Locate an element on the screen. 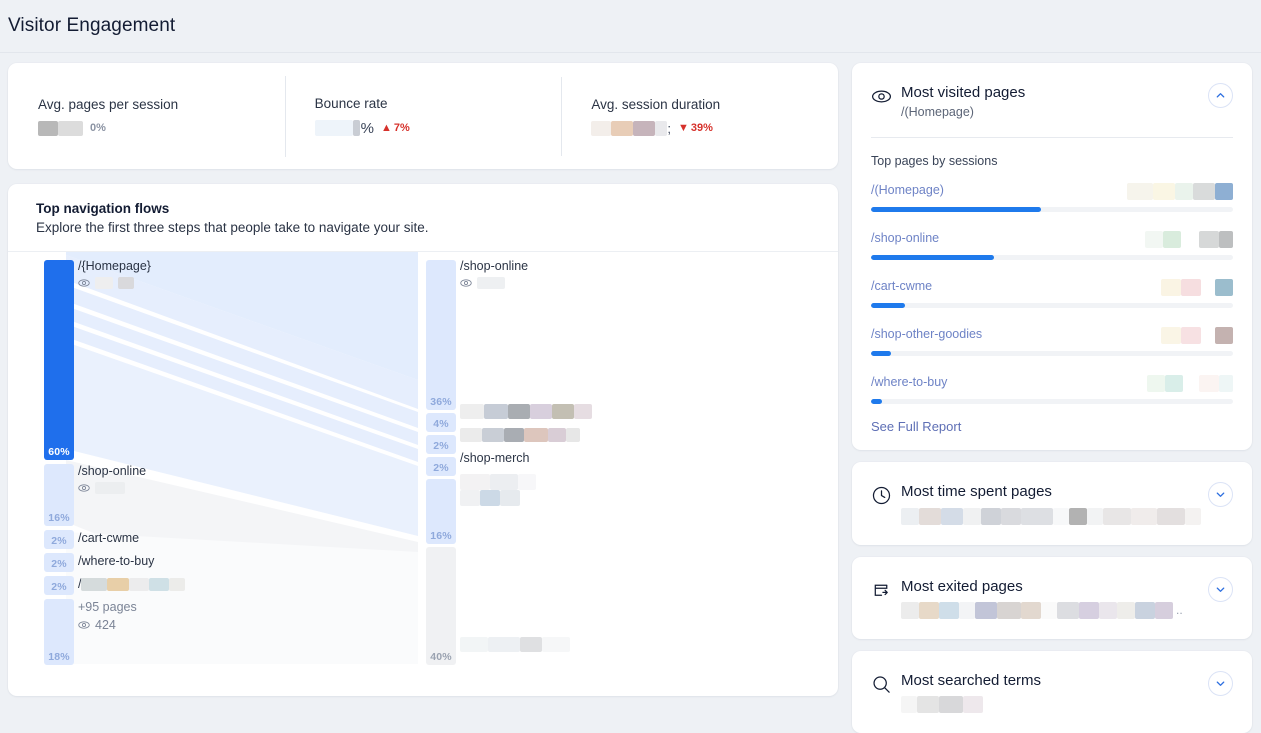  sankey-node2-redacted-c: 16% is located at coordinates (441, 511).